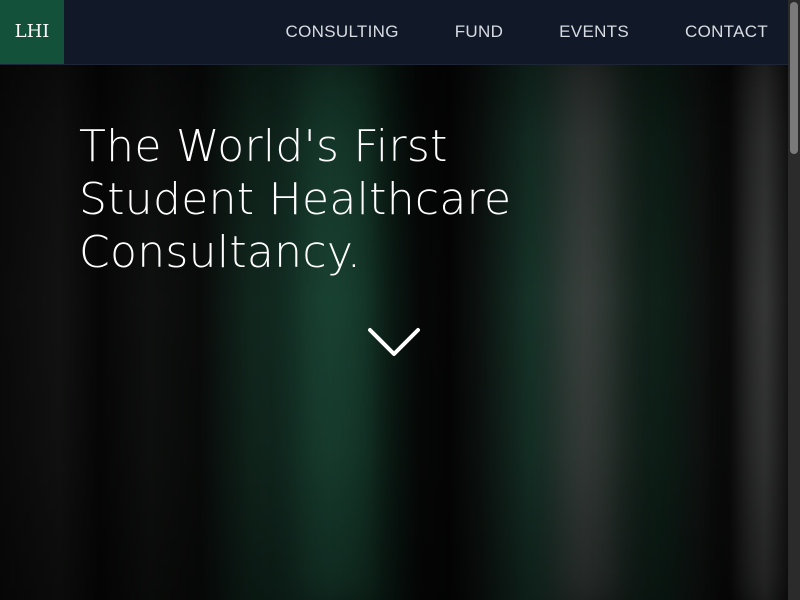  I want to click on scrollbar-thumb, so click(794, 78).